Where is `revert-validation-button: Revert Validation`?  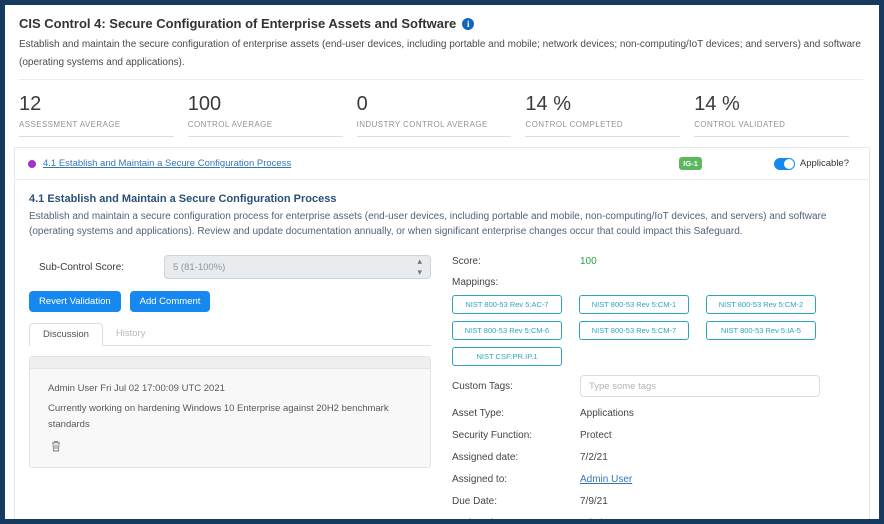
revert-validation-button: Revert Validation is located at coordinates (75, 301).